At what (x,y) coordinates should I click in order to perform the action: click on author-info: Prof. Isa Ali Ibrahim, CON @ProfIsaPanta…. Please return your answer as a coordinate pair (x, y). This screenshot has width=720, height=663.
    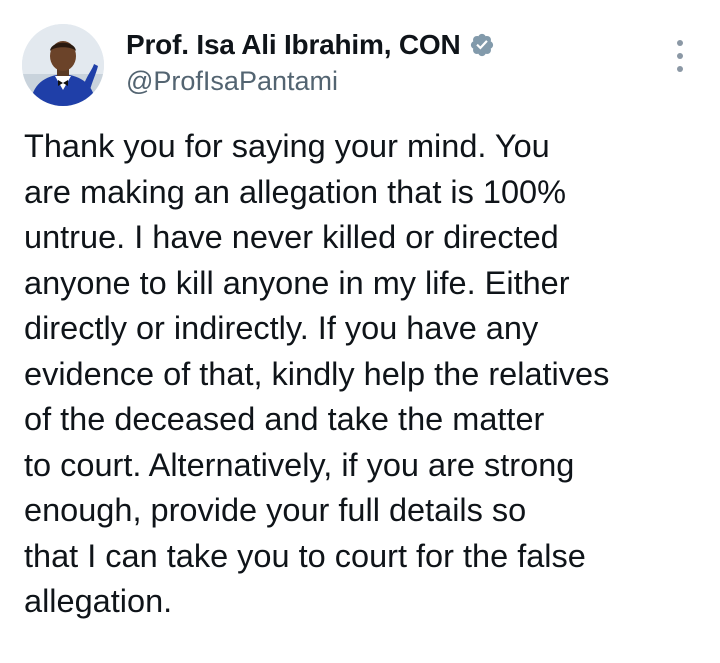
    Looking at the image, I should click on (383, 61).